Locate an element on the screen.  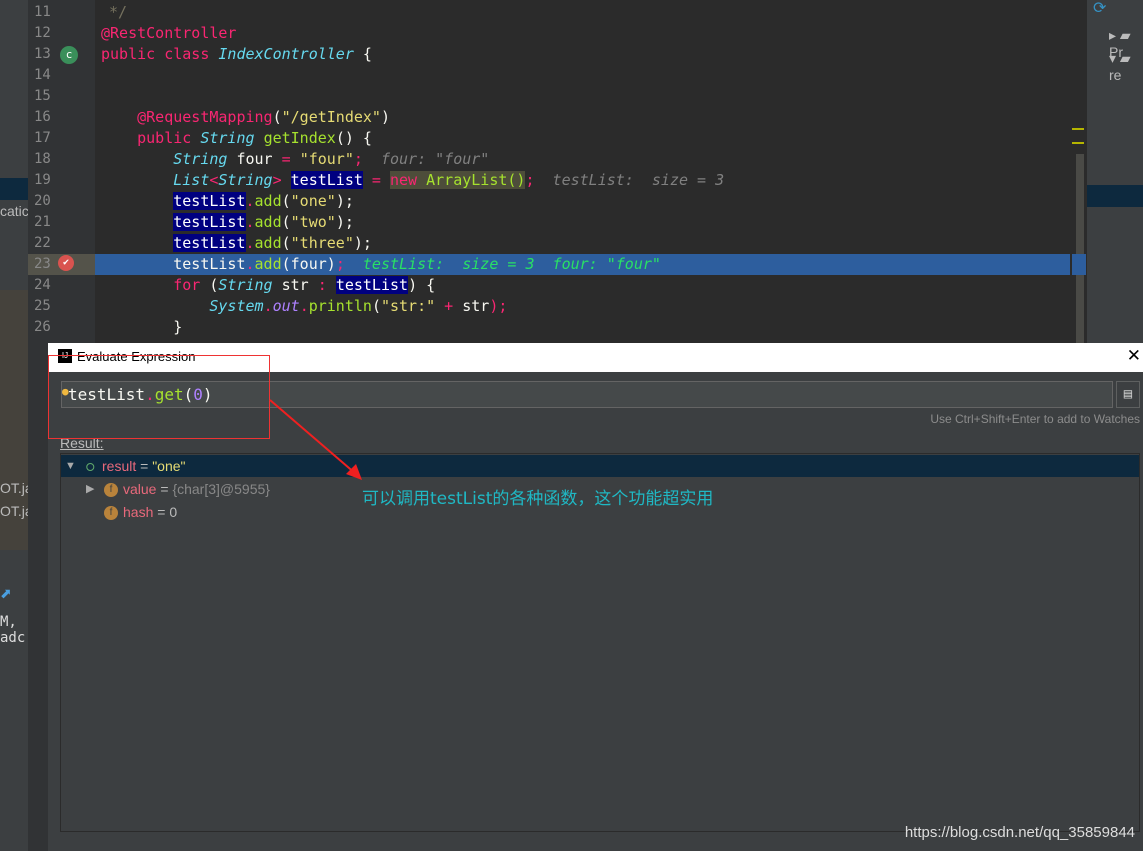
watermark: https://blog.csdn.net/qq_35859844 is located at coordinates (1019, 832).